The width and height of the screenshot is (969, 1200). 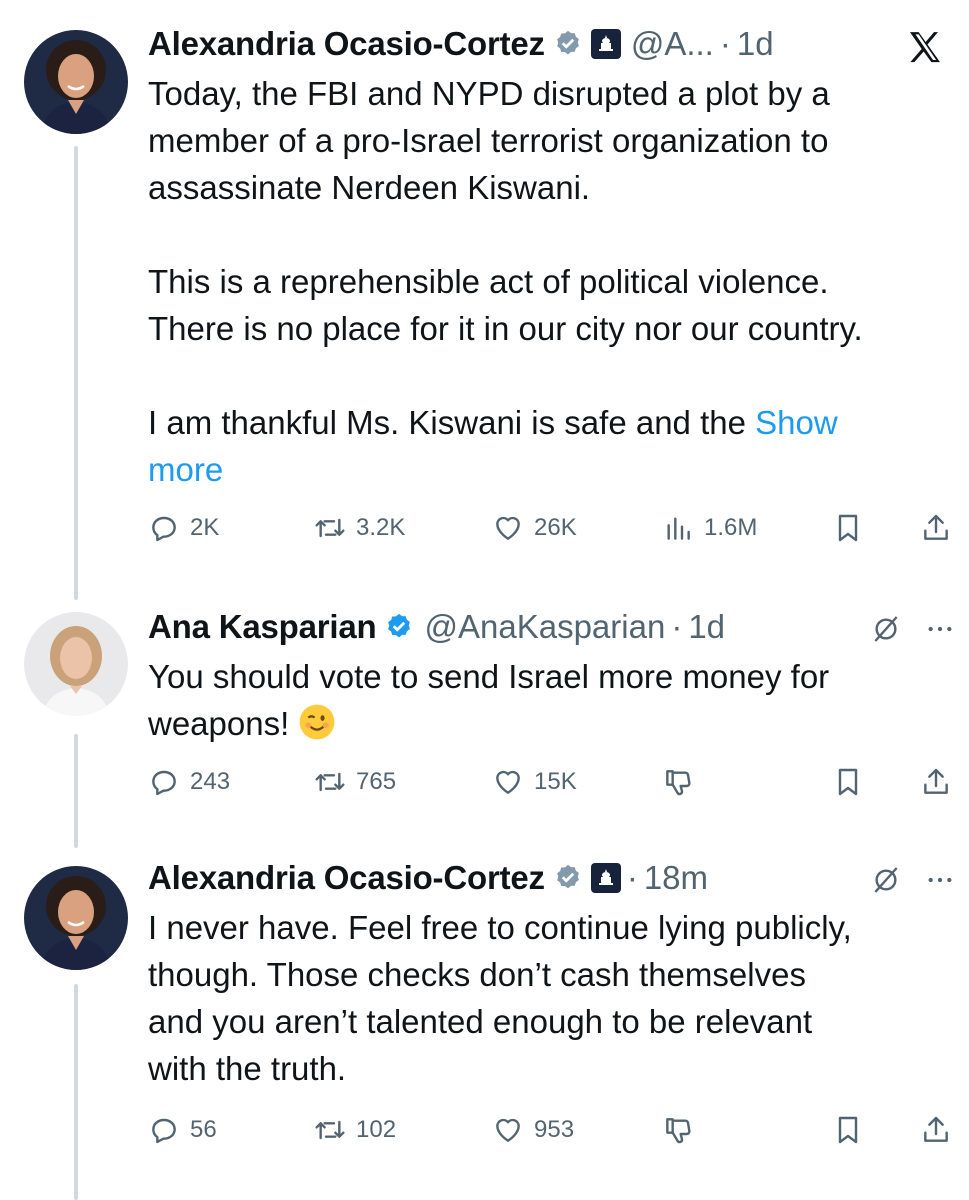 I want to click on tweet-header: Ana Kasparian @AnaKasparian · 1d, so click(x=550, y=627).